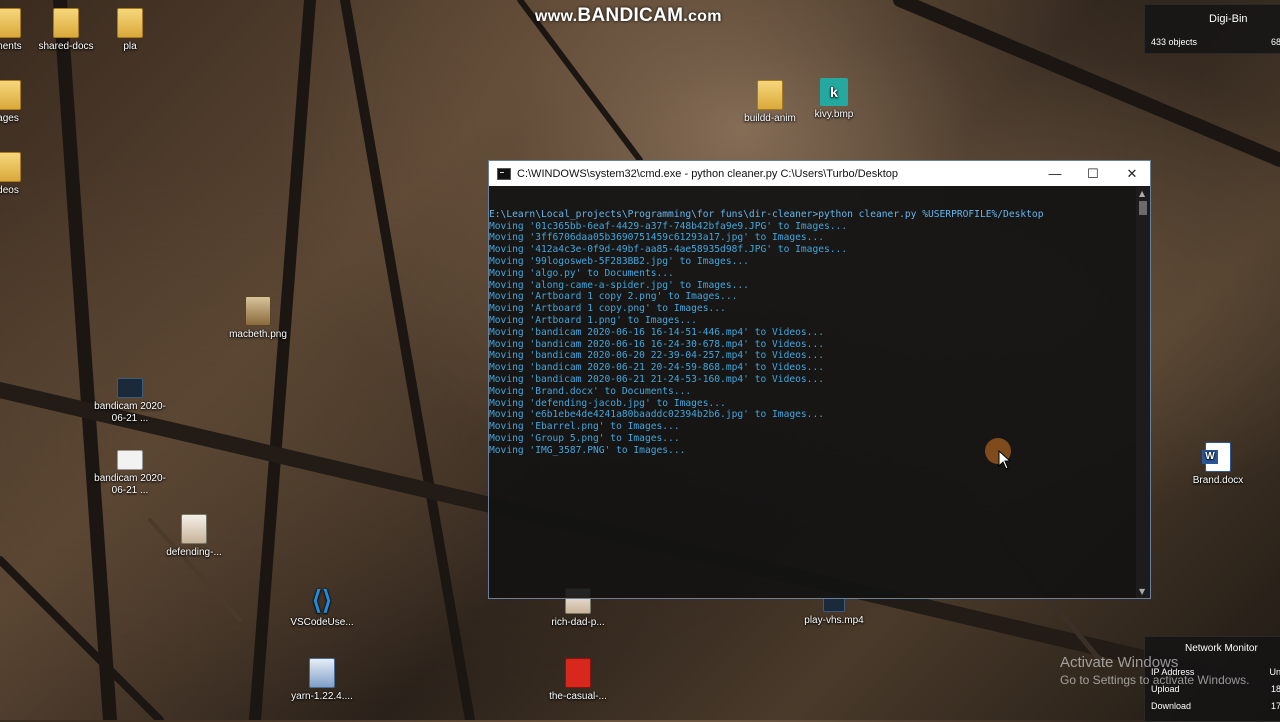 The height and width of the screenshot is (722, 1280). I want to click on desktop-icon-play-vhs: play-vhs.mp4, so click(834, 611).